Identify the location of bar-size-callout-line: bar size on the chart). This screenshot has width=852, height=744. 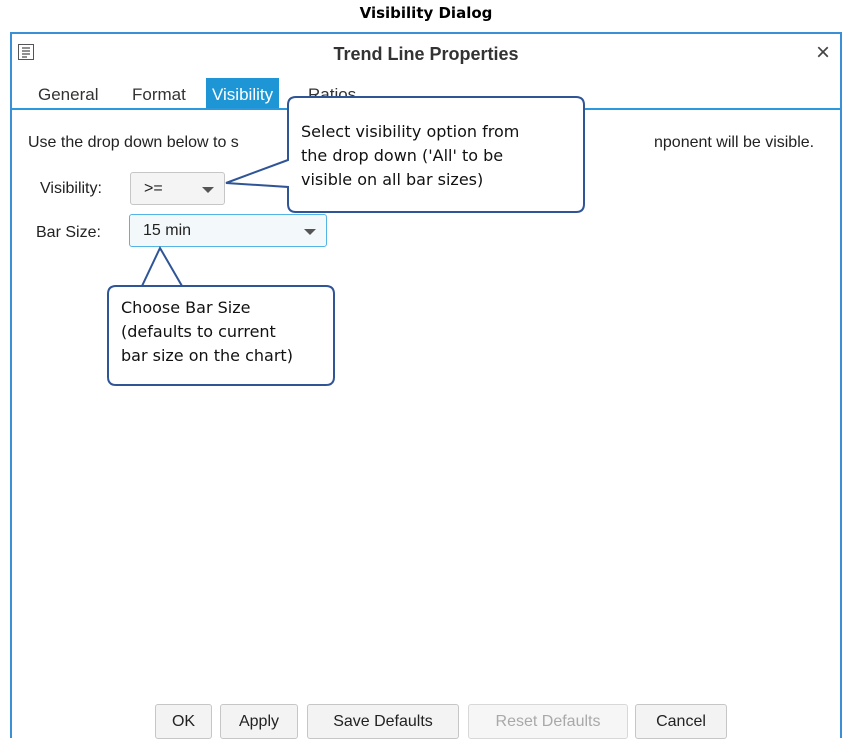
(207, 355).